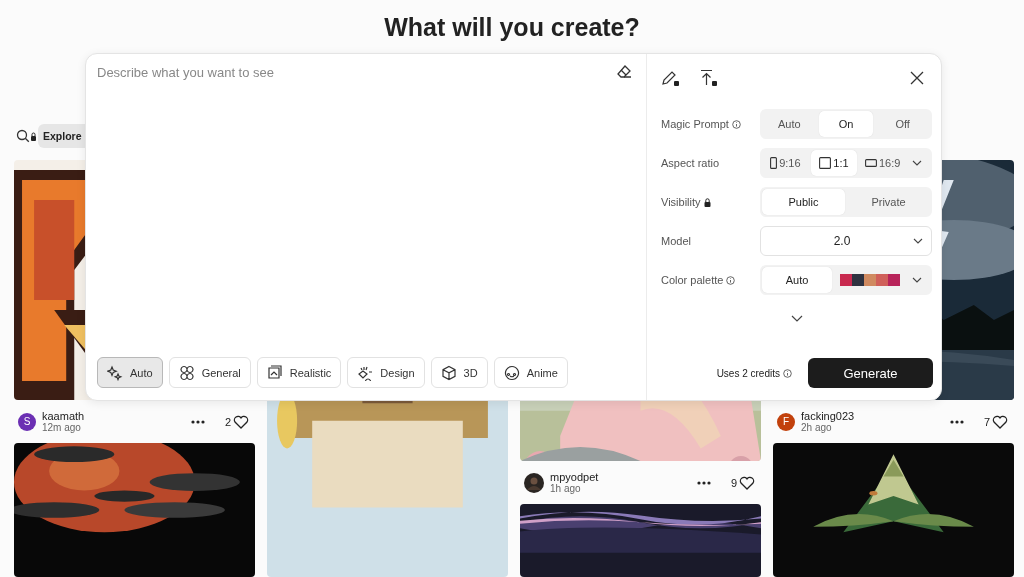  I want to click on close-icon, so click(917, 78).